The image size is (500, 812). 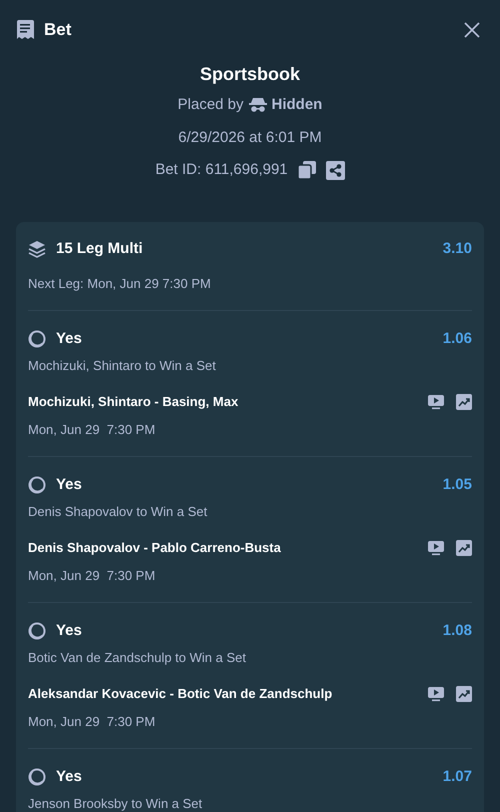 I want to click on receipt-icon, so click(x=25, y=30).